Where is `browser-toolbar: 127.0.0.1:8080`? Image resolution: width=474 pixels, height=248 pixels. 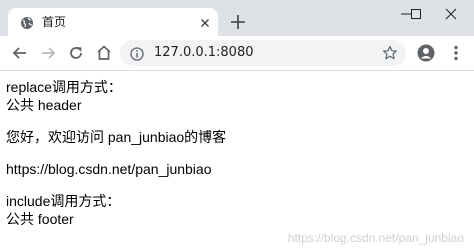
browser-toolbar: 127.0.0.1:8080 is located at coordinates (237, 53).